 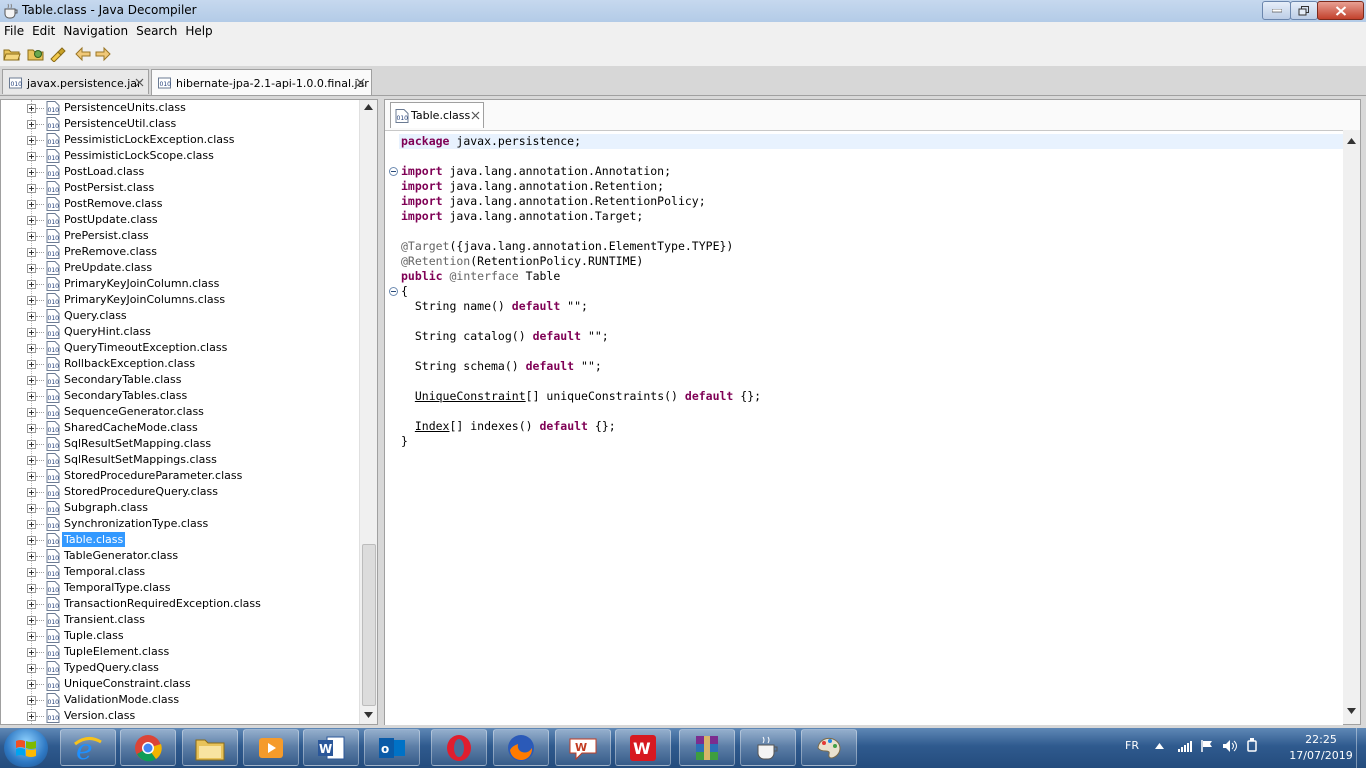 What do you see at coordinates (1304, 10) in the screenshot?
I see `maximize-button` at bounding box center [1304, 10].